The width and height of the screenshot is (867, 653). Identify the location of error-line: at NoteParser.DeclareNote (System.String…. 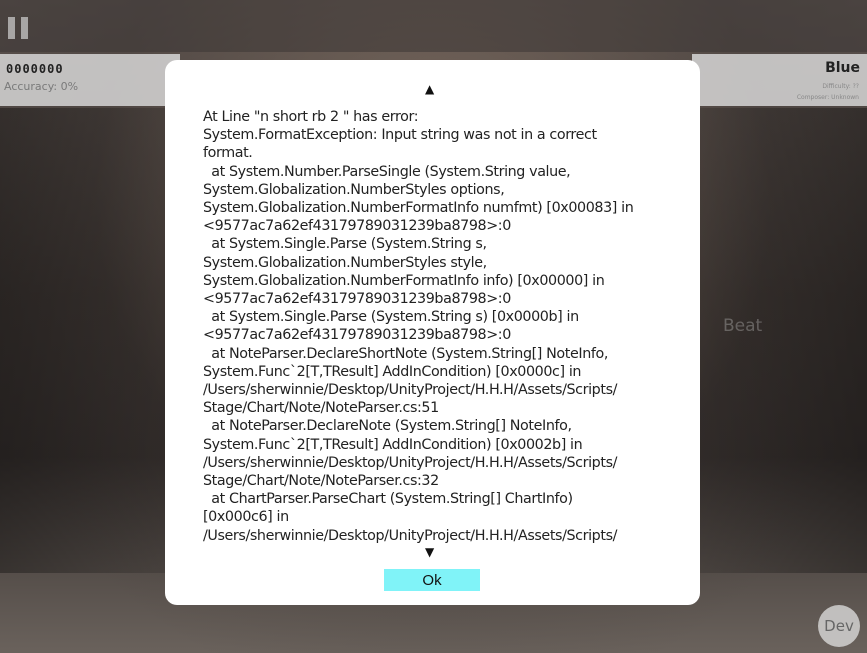
(387, 426).